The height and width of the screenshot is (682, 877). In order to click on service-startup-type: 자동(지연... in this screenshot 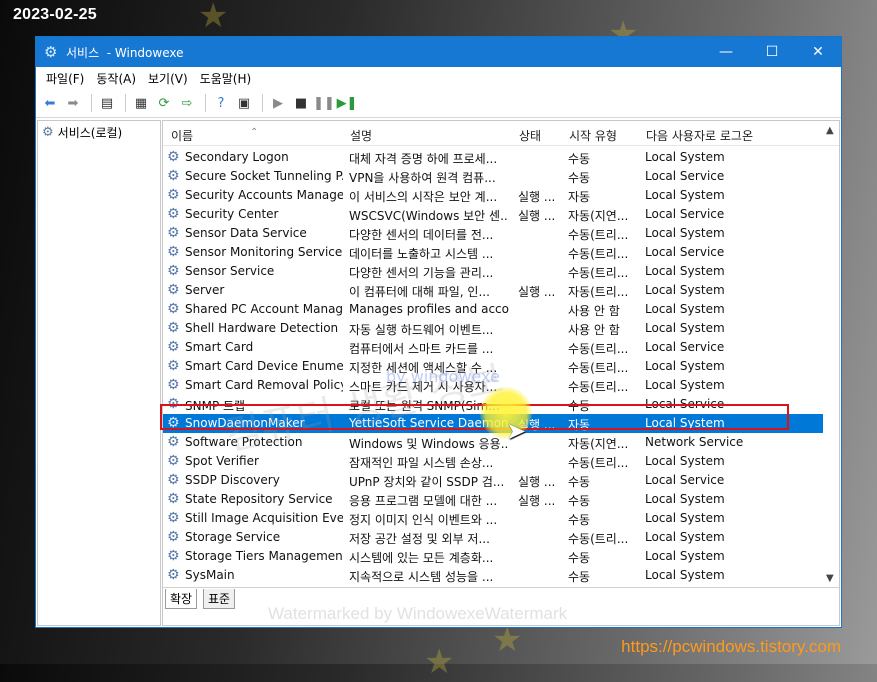, I will do `click(598, 216)`.